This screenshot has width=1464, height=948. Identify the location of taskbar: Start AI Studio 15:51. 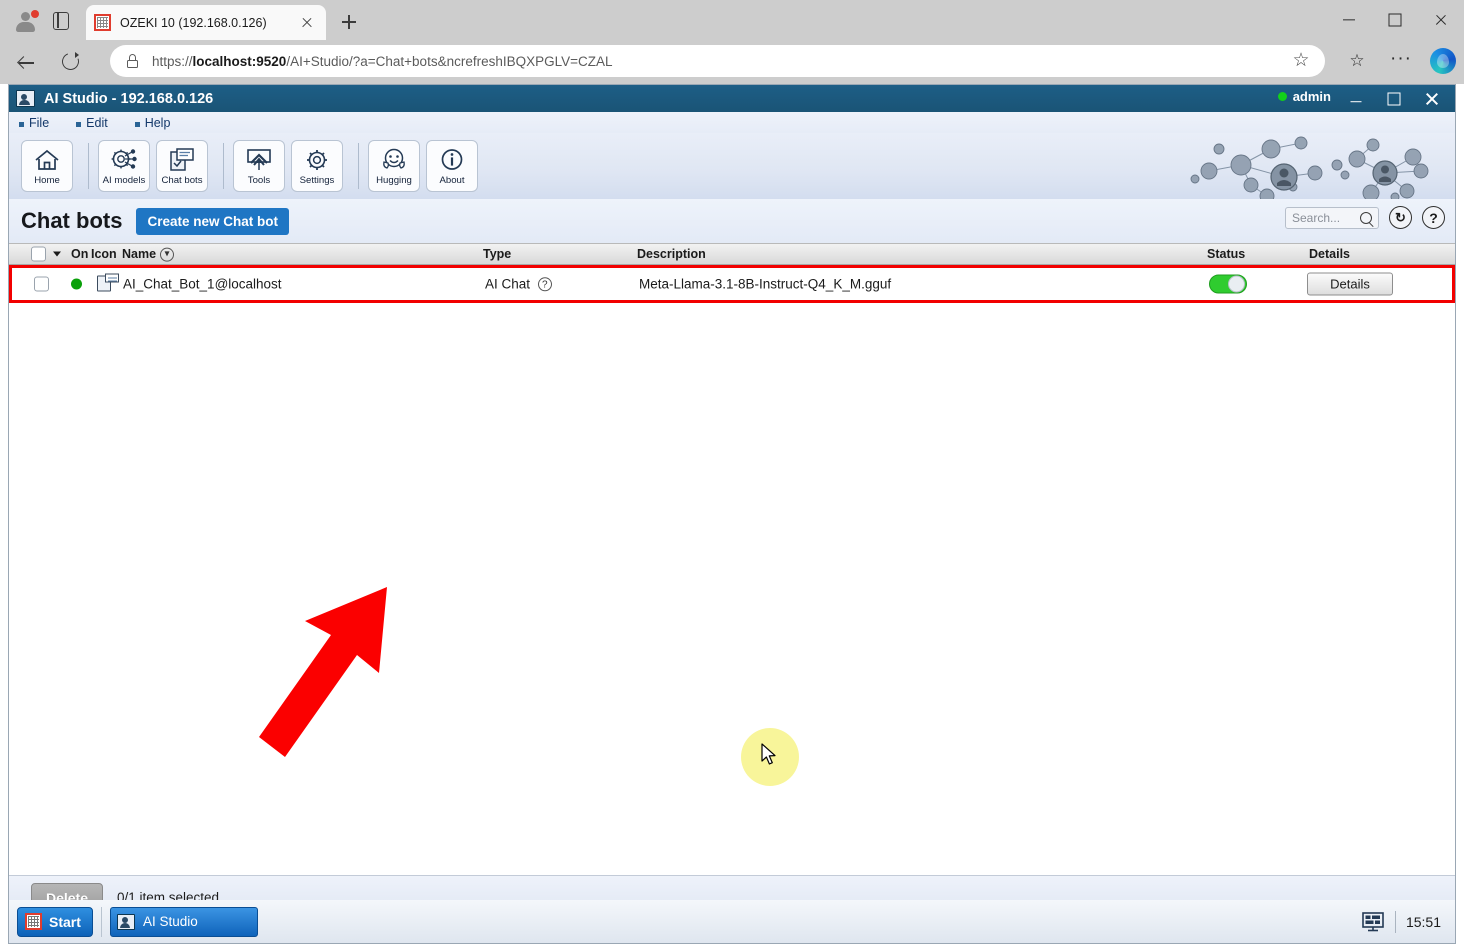
(732, 922).